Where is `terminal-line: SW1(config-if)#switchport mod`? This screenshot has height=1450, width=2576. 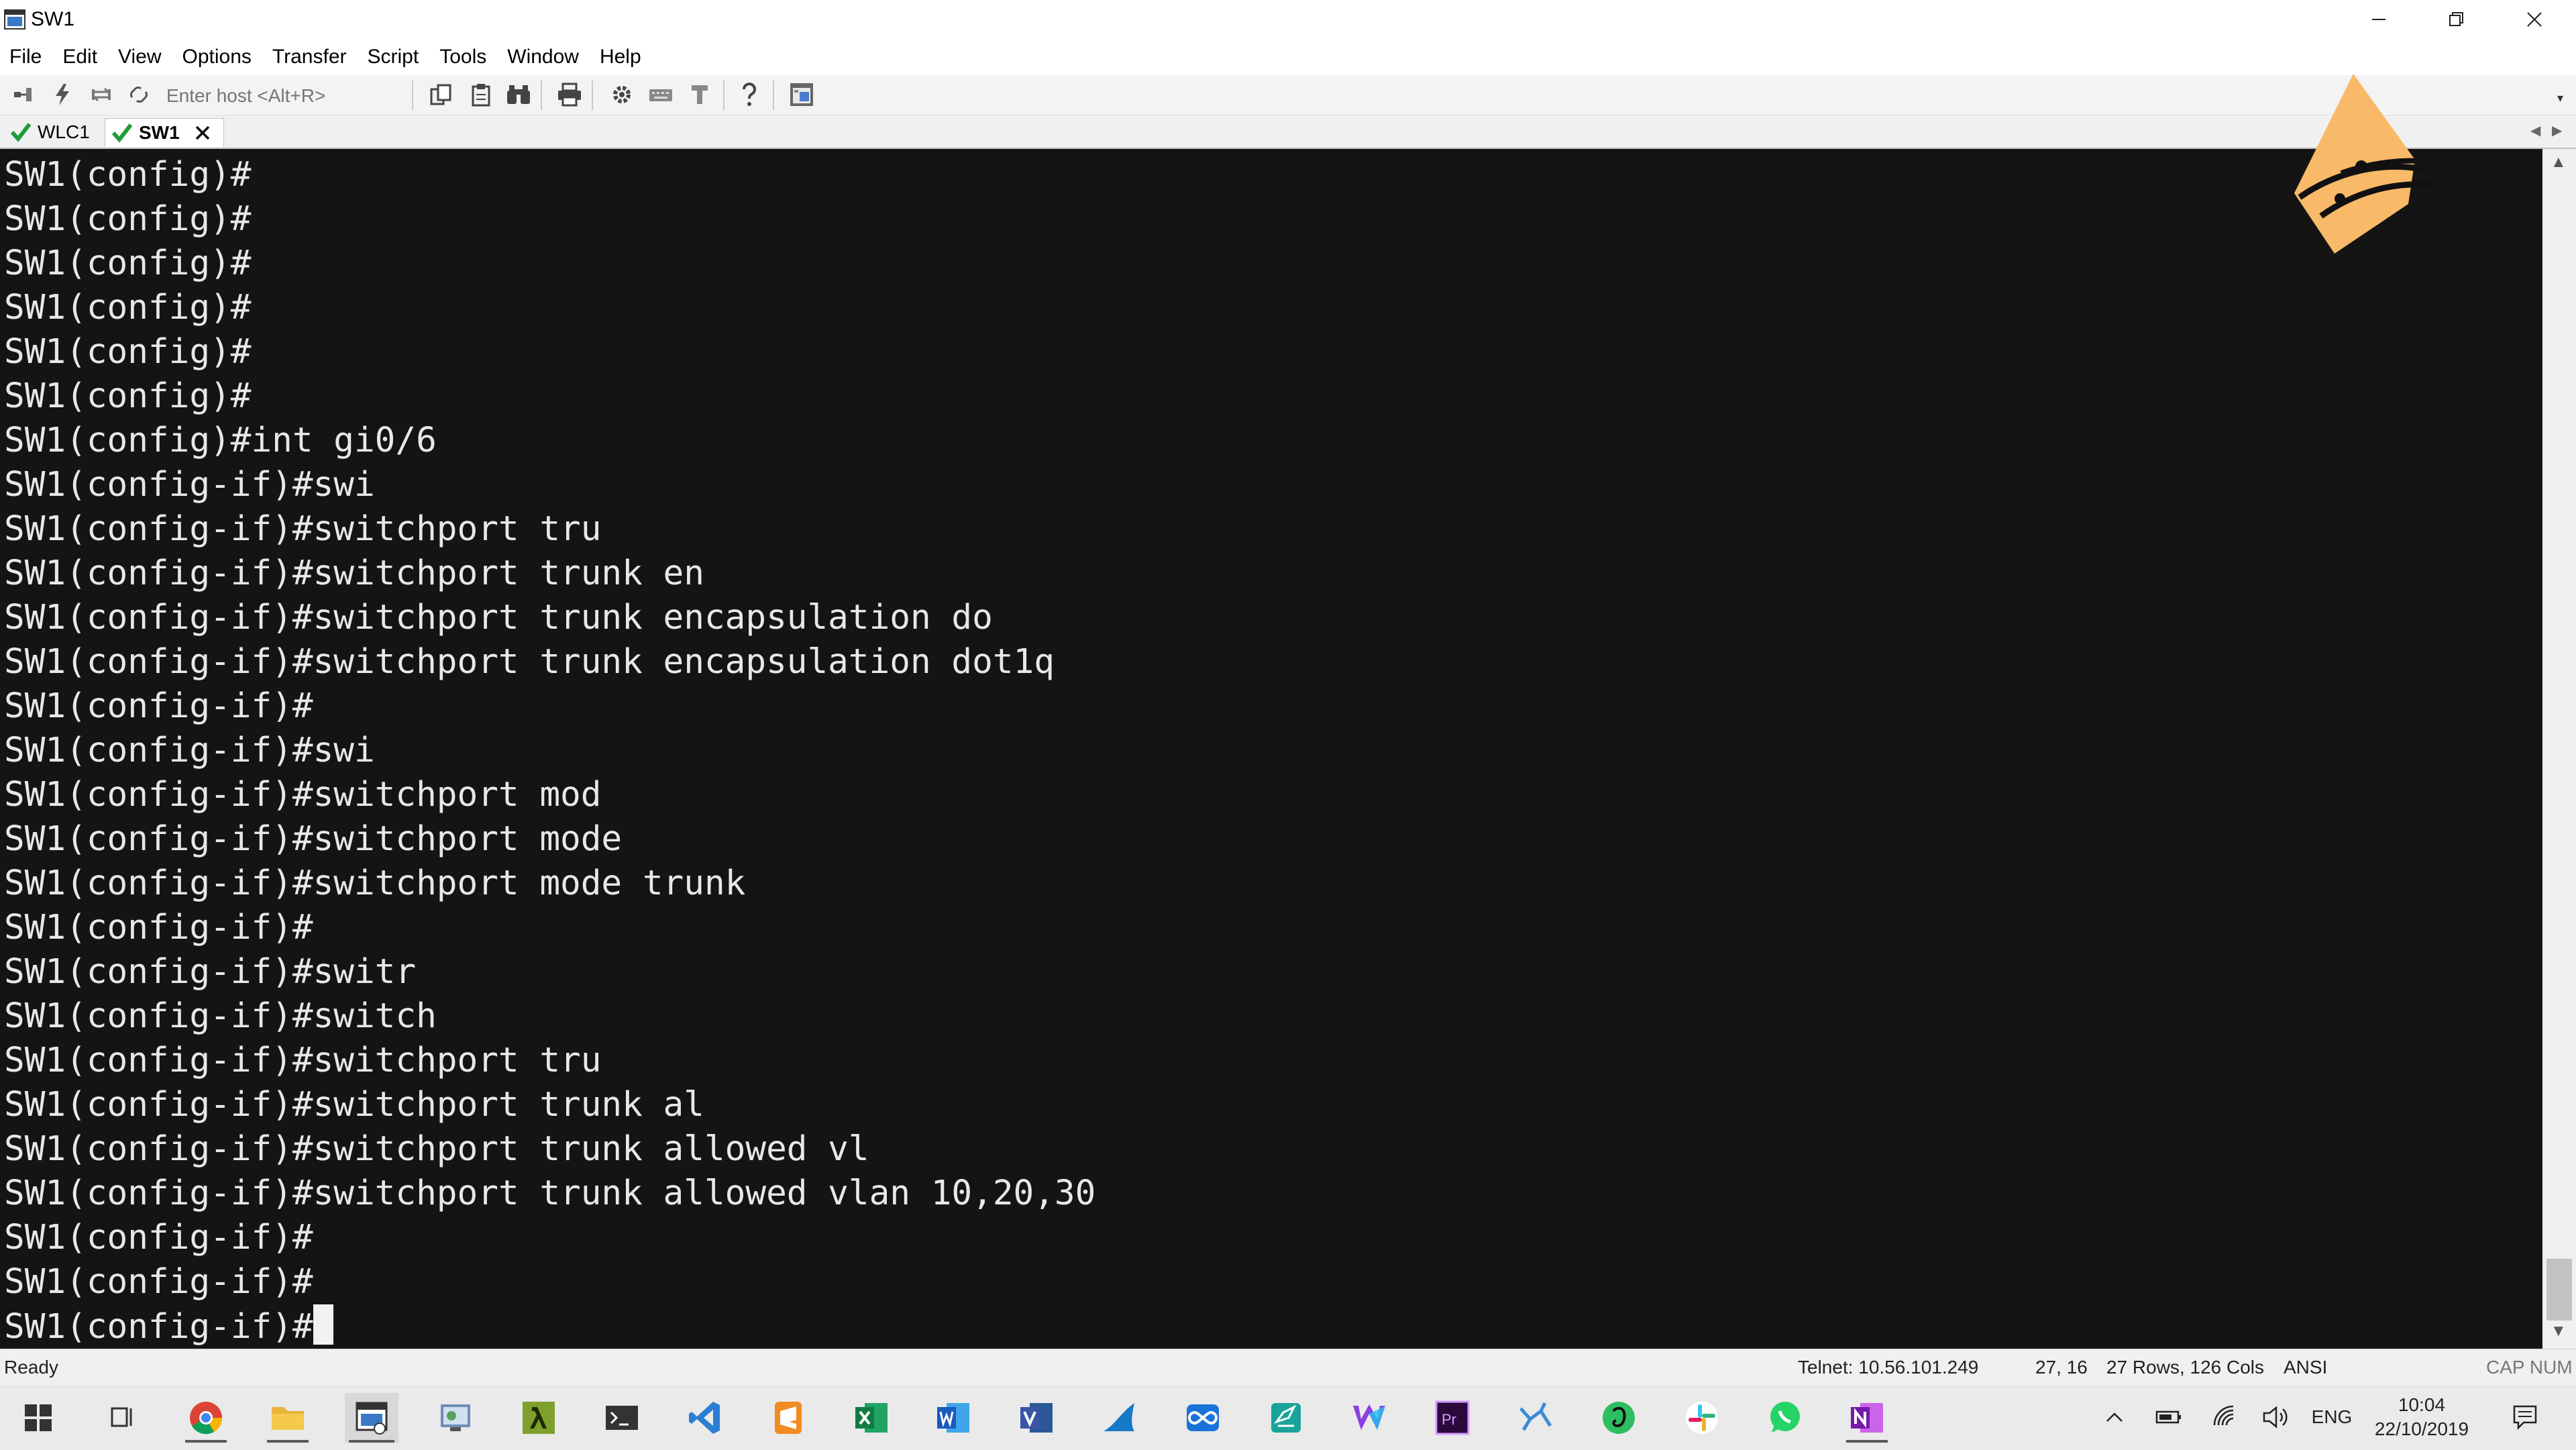 terminal-line: SW1(config-if)#switchport mod is located at coordinates (303, 795).